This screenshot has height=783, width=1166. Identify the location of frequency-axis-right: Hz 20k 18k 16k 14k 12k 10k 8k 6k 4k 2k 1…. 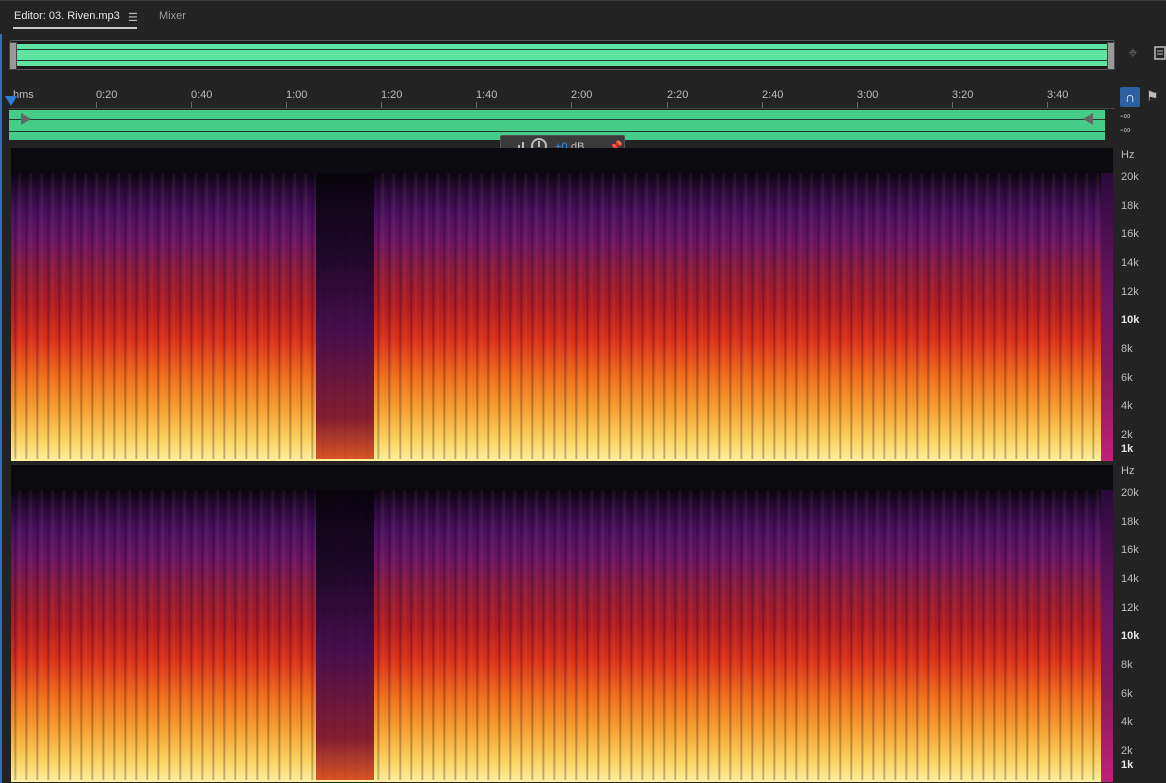
(1139, 623).